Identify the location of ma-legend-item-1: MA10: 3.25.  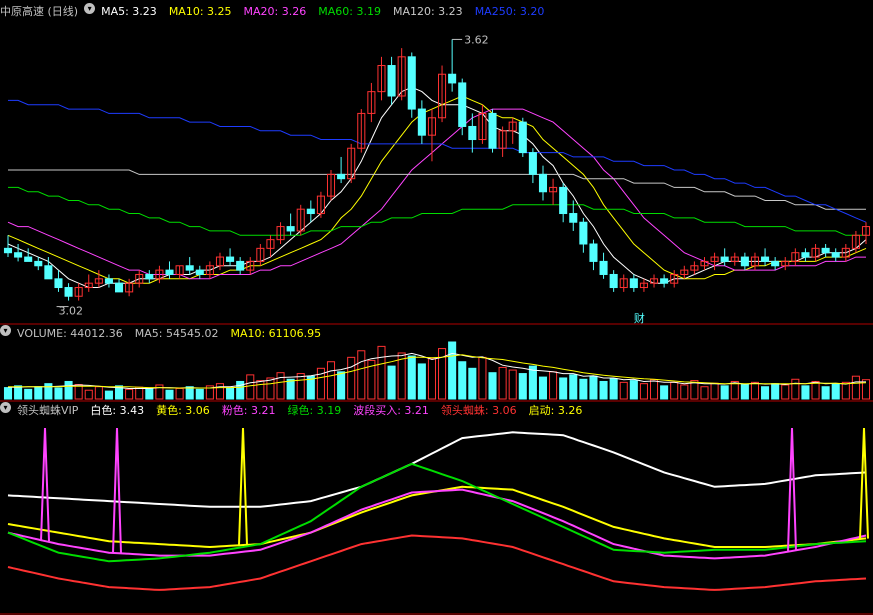
(200, 11).